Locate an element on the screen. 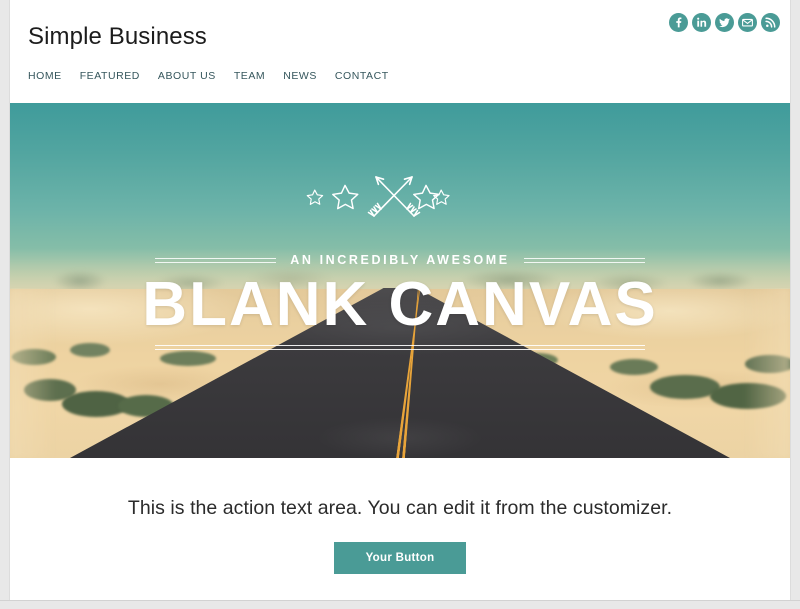  nav-item-featured: FEATURED is located at coordinates (116, 76).